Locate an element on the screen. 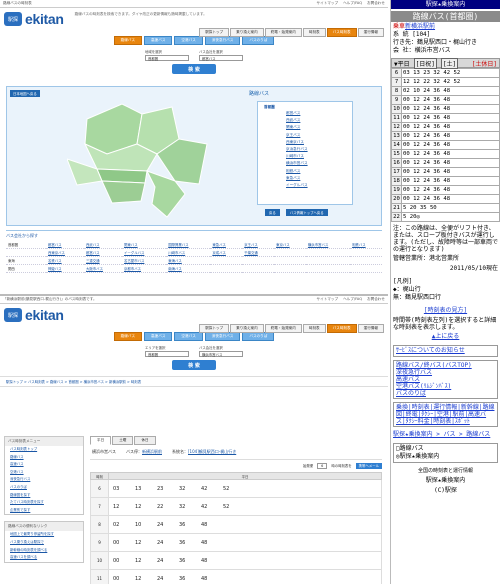 The width and height of the screenshot is (500, 584). side-link-item: 高速バスを調べる is located at coordinates (44, 558).